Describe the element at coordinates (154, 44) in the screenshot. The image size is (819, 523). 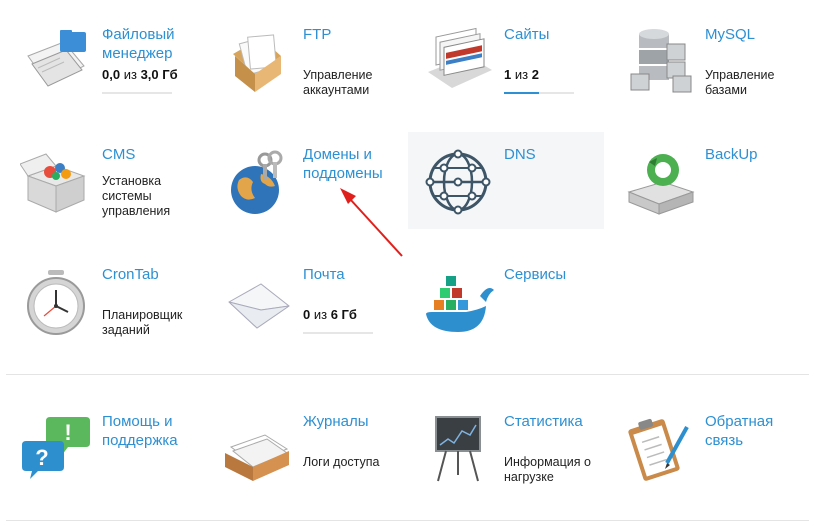
I see `tile-title: Файловый менеджер` at that location.